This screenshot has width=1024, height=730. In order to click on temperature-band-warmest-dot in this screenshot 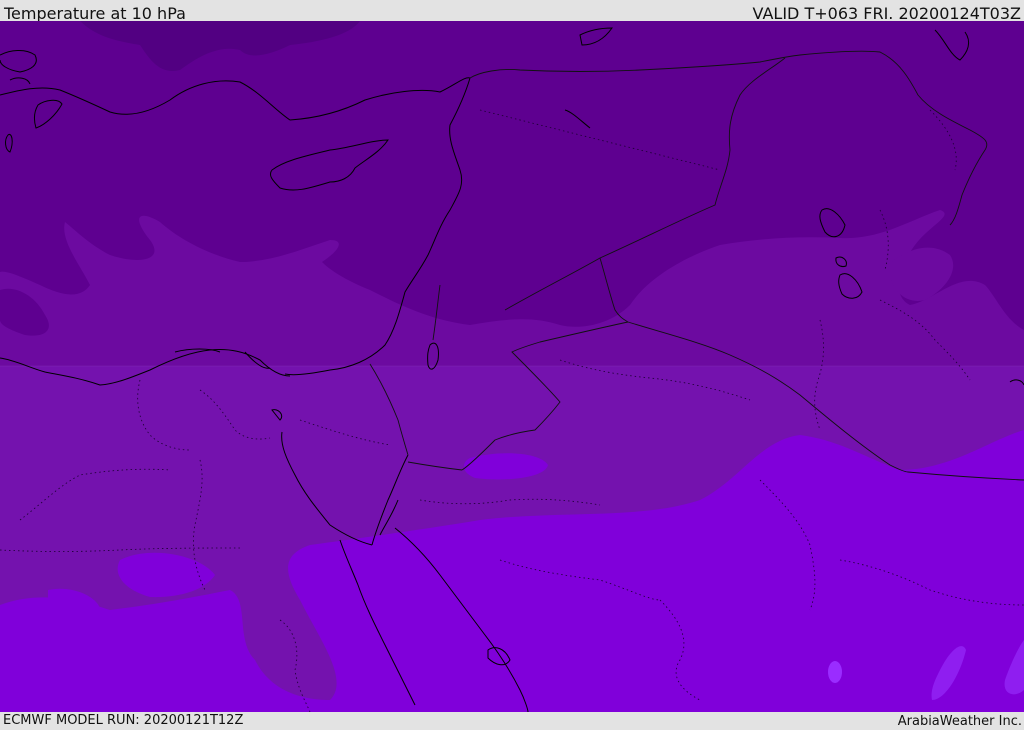, I will do `click(835, 672)`.